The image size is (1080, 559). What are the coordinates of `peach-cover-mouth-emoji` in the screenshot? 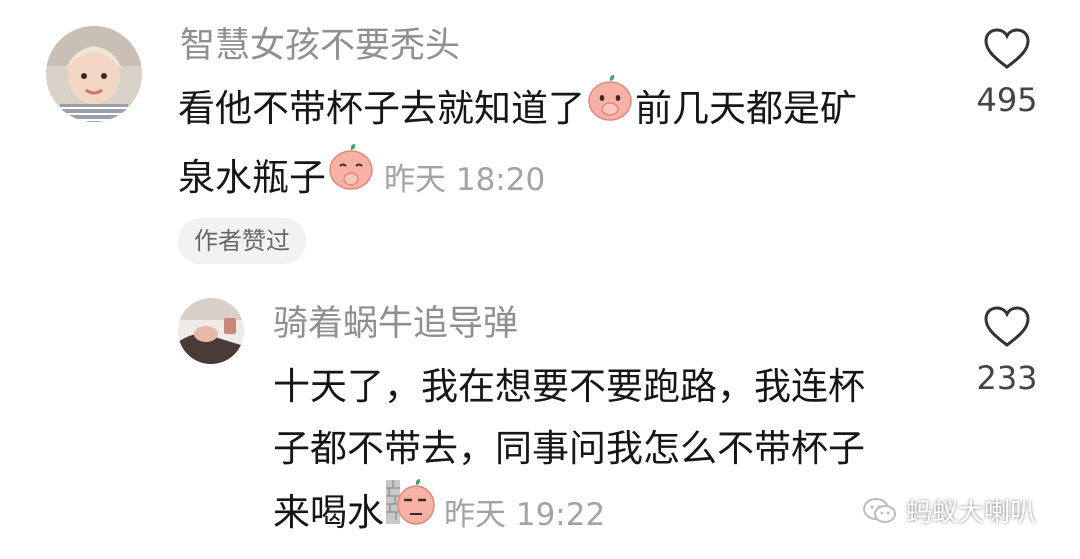 It's located at (610, 106).